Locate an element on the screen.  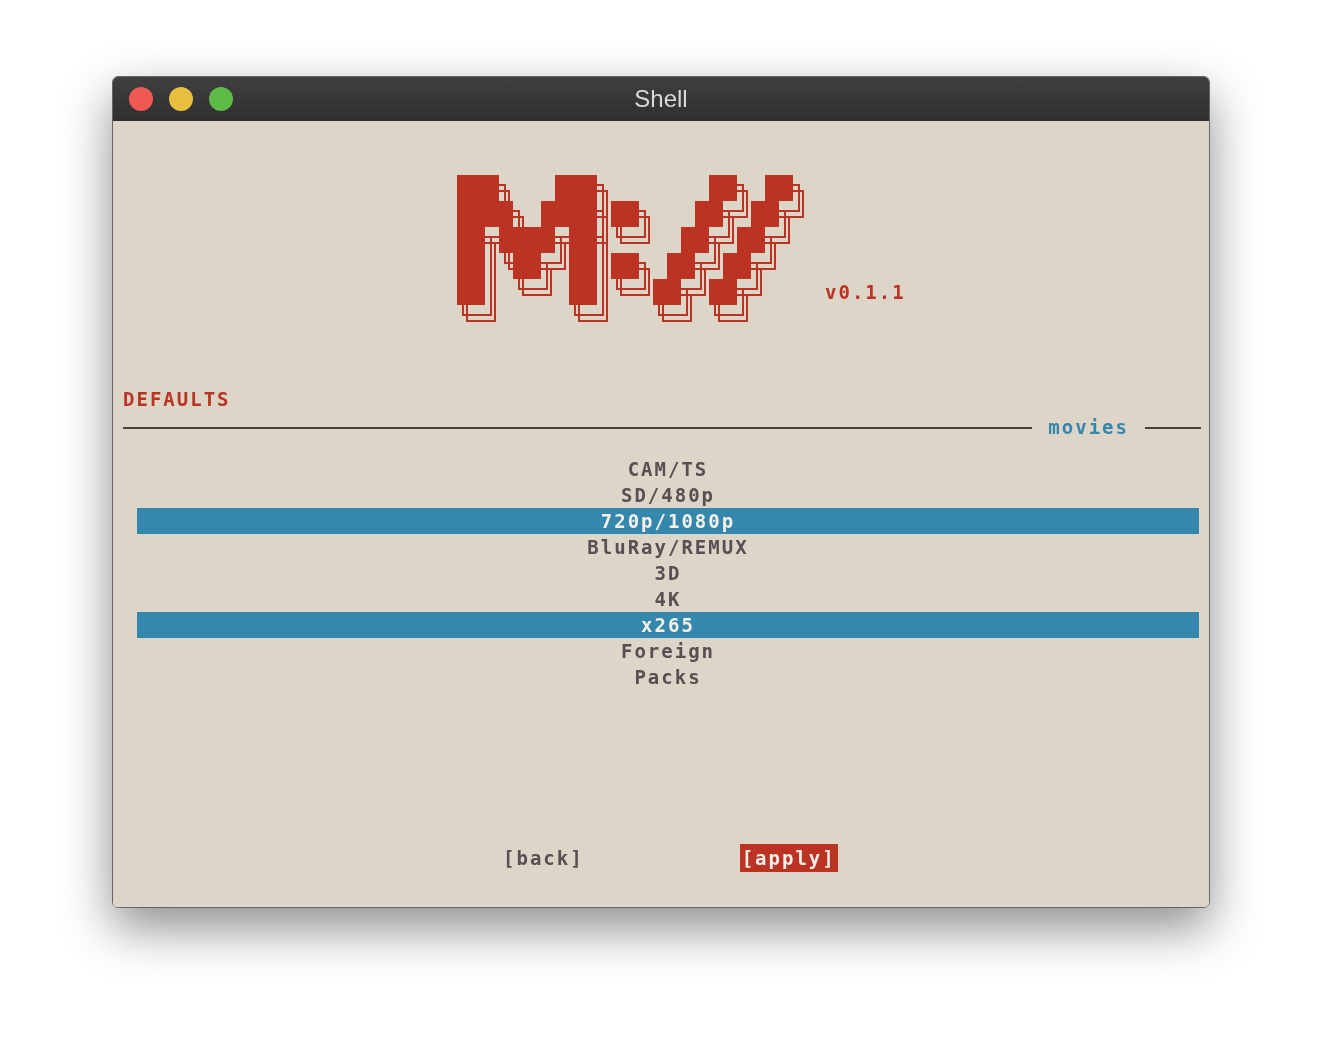
action-button: [back] is located at coordinates (543, 858).